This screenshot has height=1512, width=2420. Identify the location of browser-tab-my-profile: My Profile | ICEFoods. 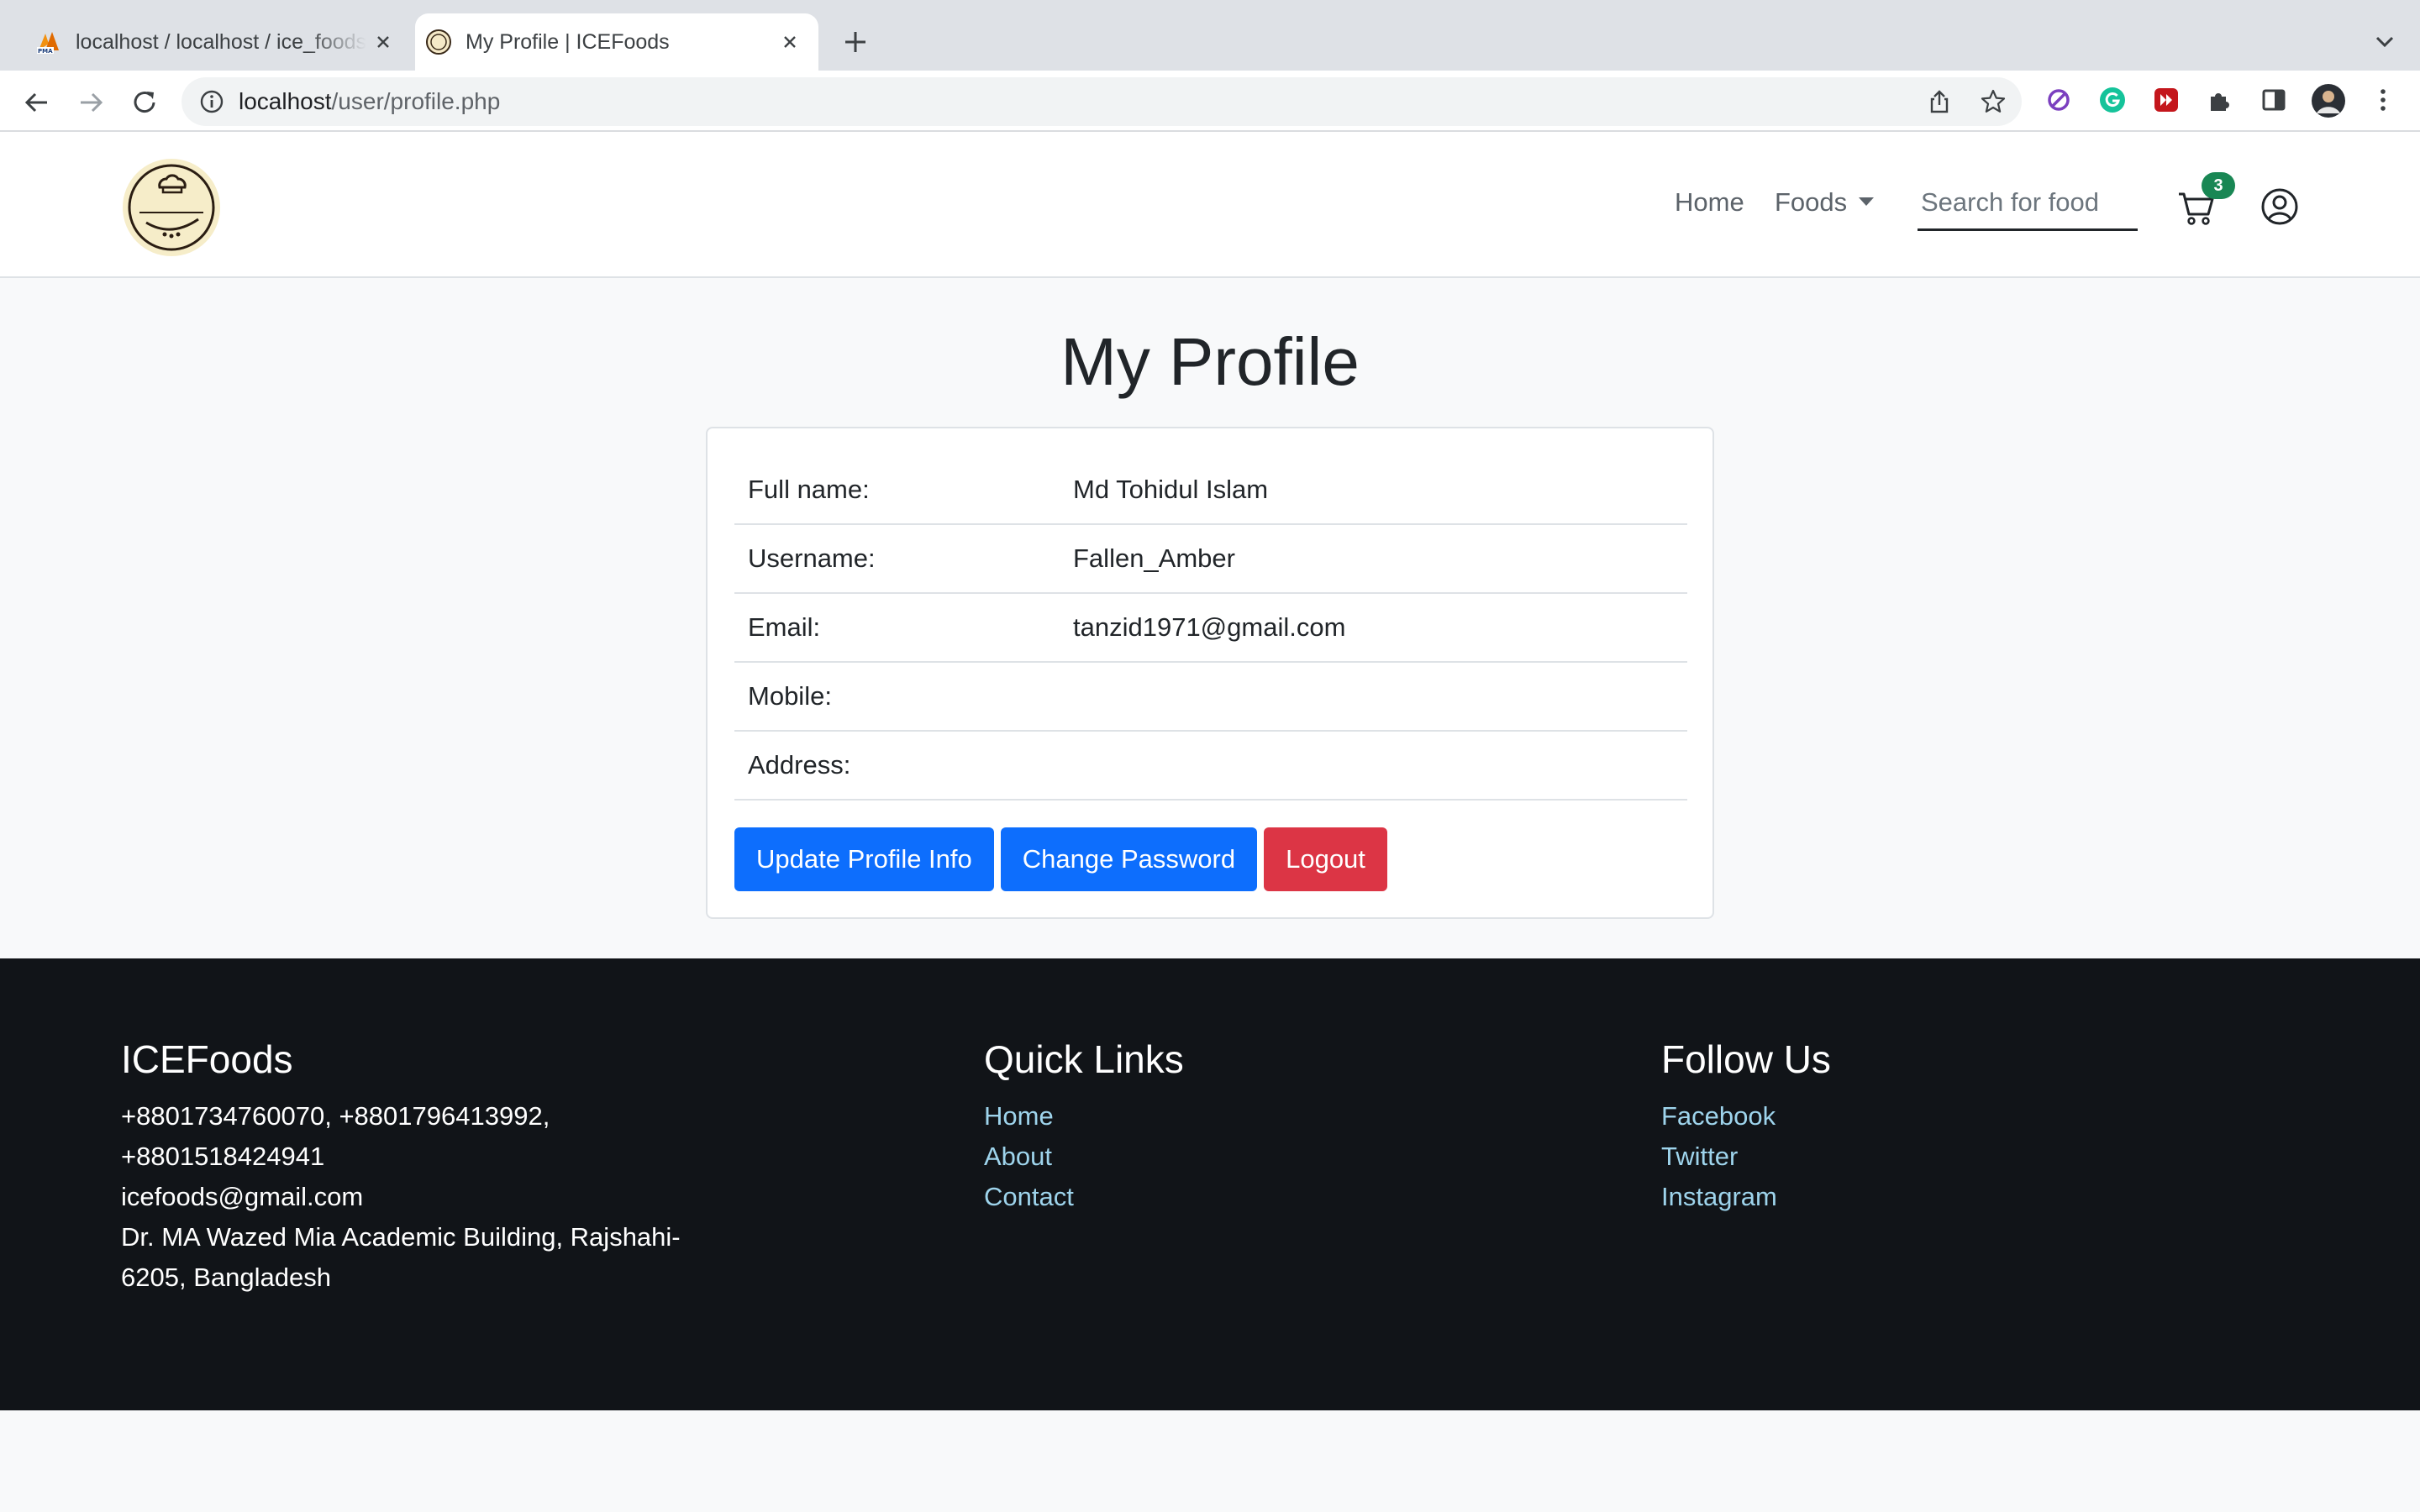
(616, 42).